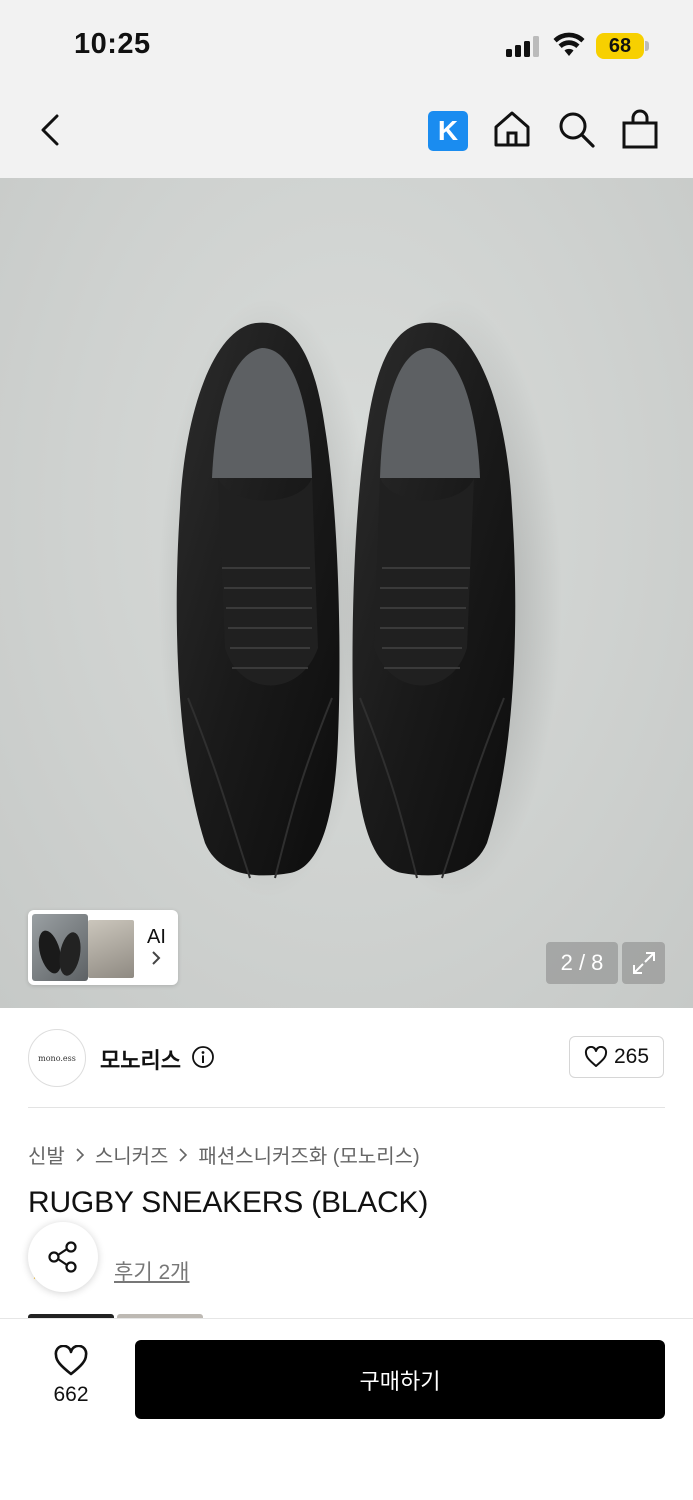 This screenshot has height=1500, width=693. Describe the element at coordinates (620, 46) in the screenshot. I see `battery-indicator: 68` at that location.